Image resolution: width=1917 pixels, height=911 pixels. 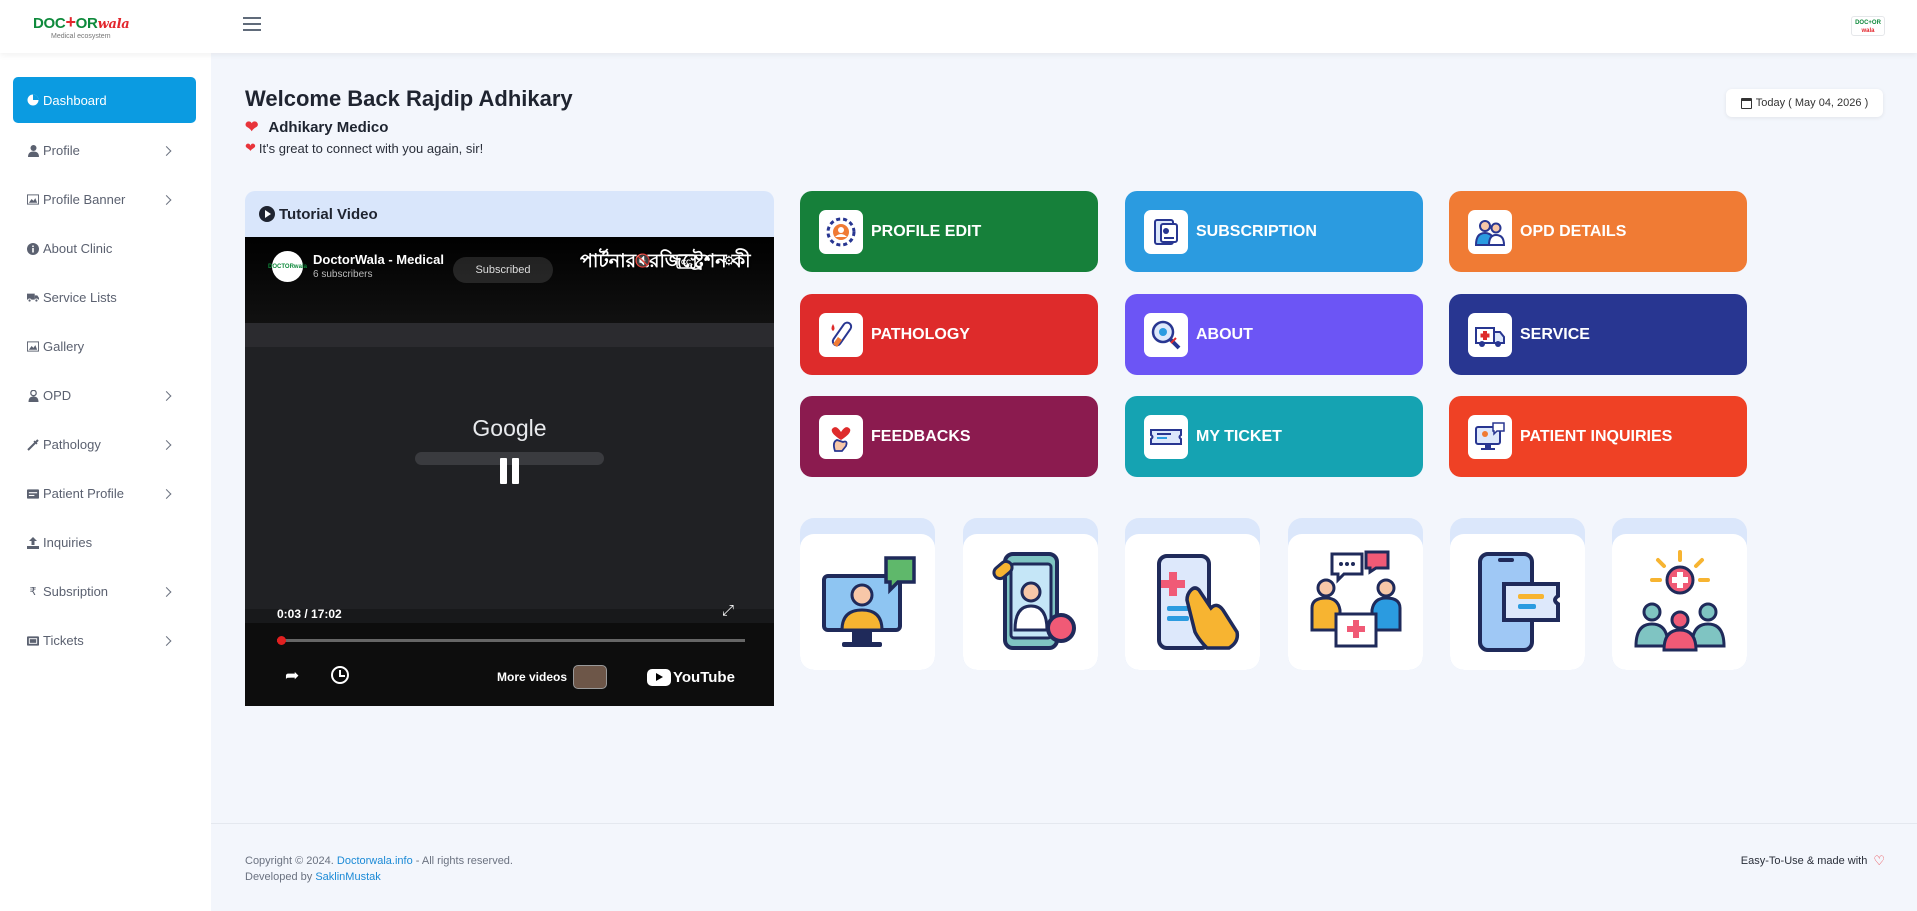 What do you see at coordinates (292, 676) in the screenshot?
I see `share-icon: ➦` at bounding box center [292, 676].